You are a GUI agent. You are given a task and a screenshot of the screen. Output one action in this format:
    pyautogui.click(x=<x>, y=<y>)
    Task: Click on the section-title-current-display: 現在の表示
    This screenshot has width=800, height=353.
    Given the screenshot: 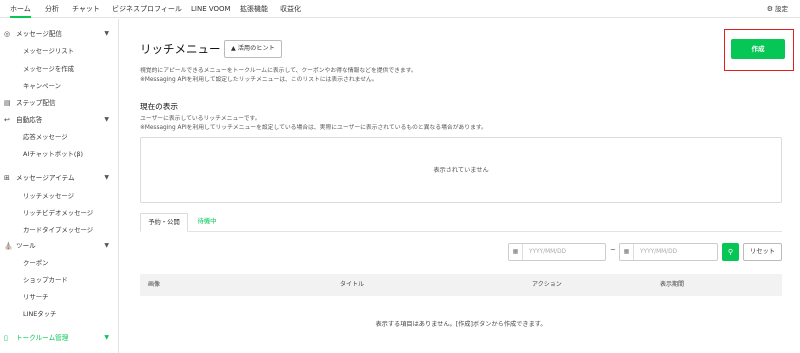 What is the action you would take?
    pyautogui.click(x=159, y=106)
    